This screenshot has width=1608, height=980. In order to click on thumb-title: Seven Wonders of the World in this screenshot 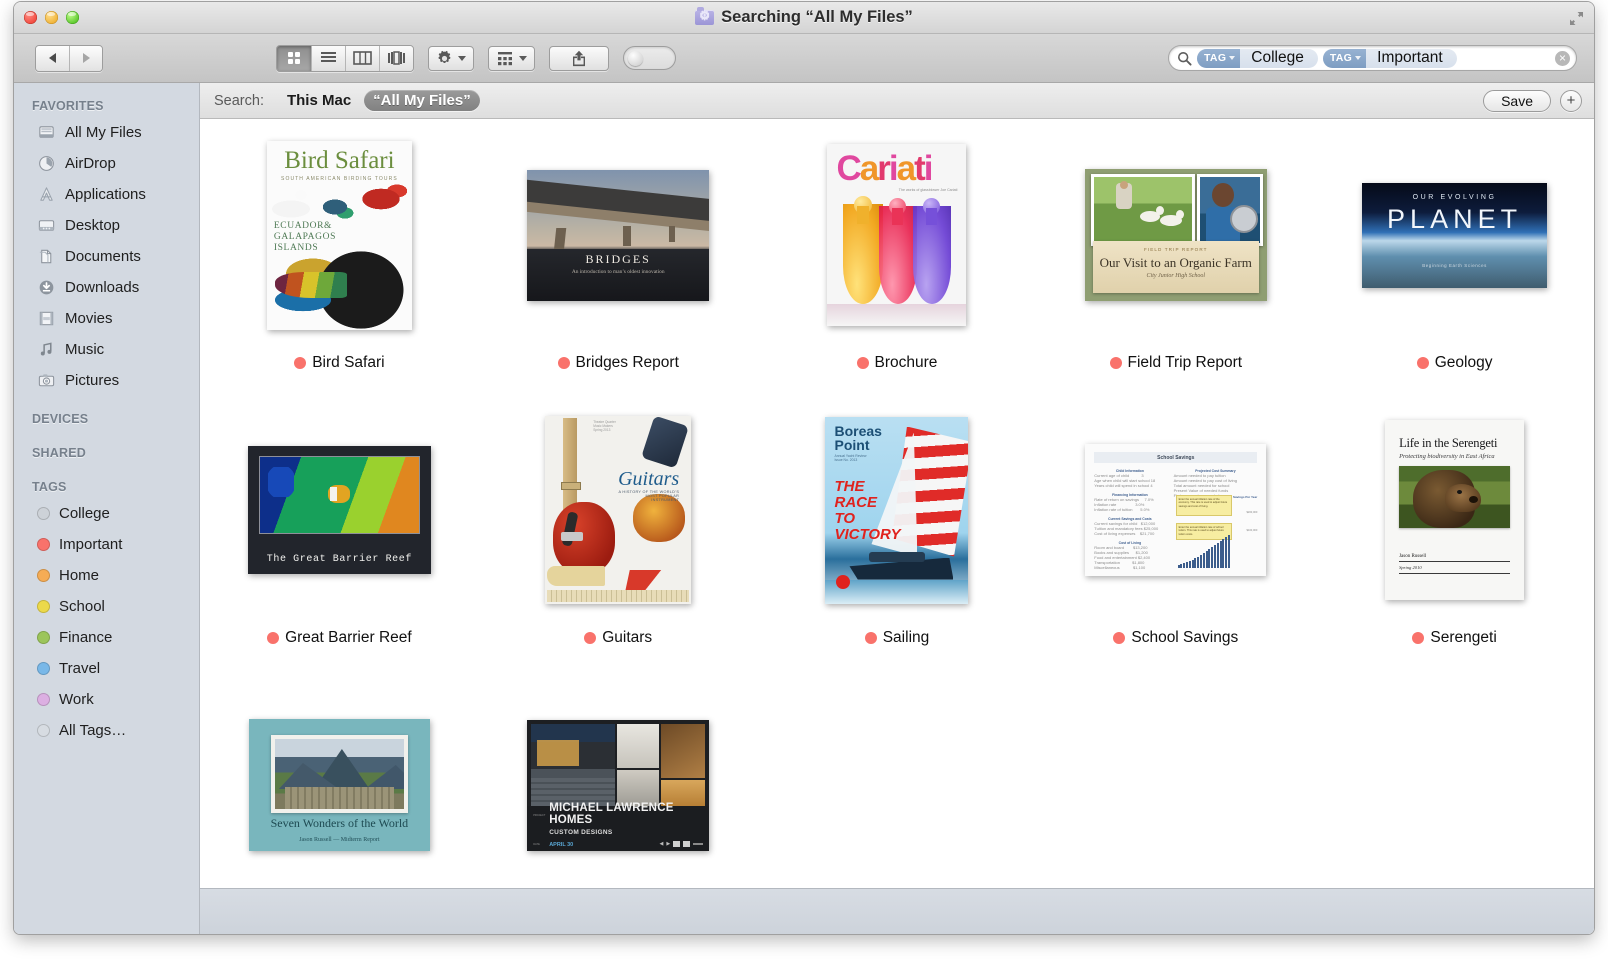, I will do `click(339, 823)`.